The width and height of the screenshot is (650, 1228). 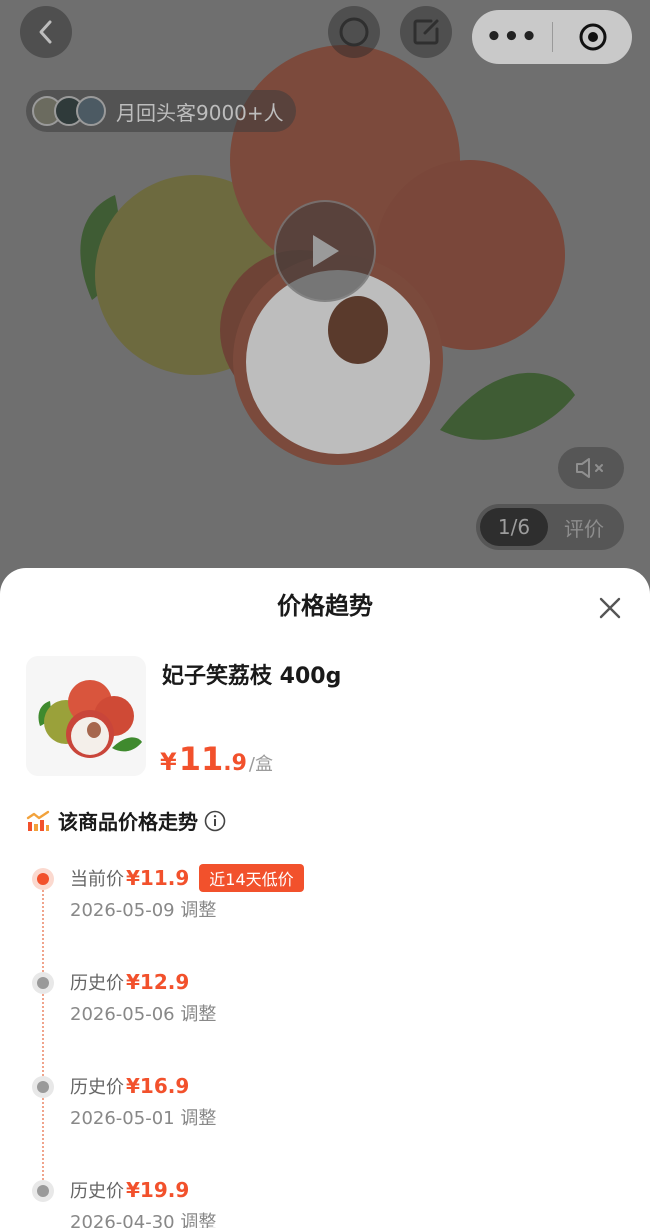 What do you see at coordinates (158, 982) in the screenshot?
I see `price-value: ¥12.9` at bounding box center [158, 982].